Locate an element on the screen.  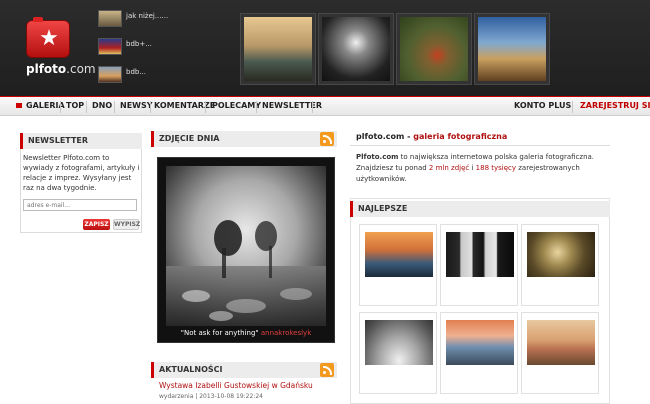
photo-of-day-caption: "Not ask for anything" annakrokeslyk is located at coordinates (246, 333).